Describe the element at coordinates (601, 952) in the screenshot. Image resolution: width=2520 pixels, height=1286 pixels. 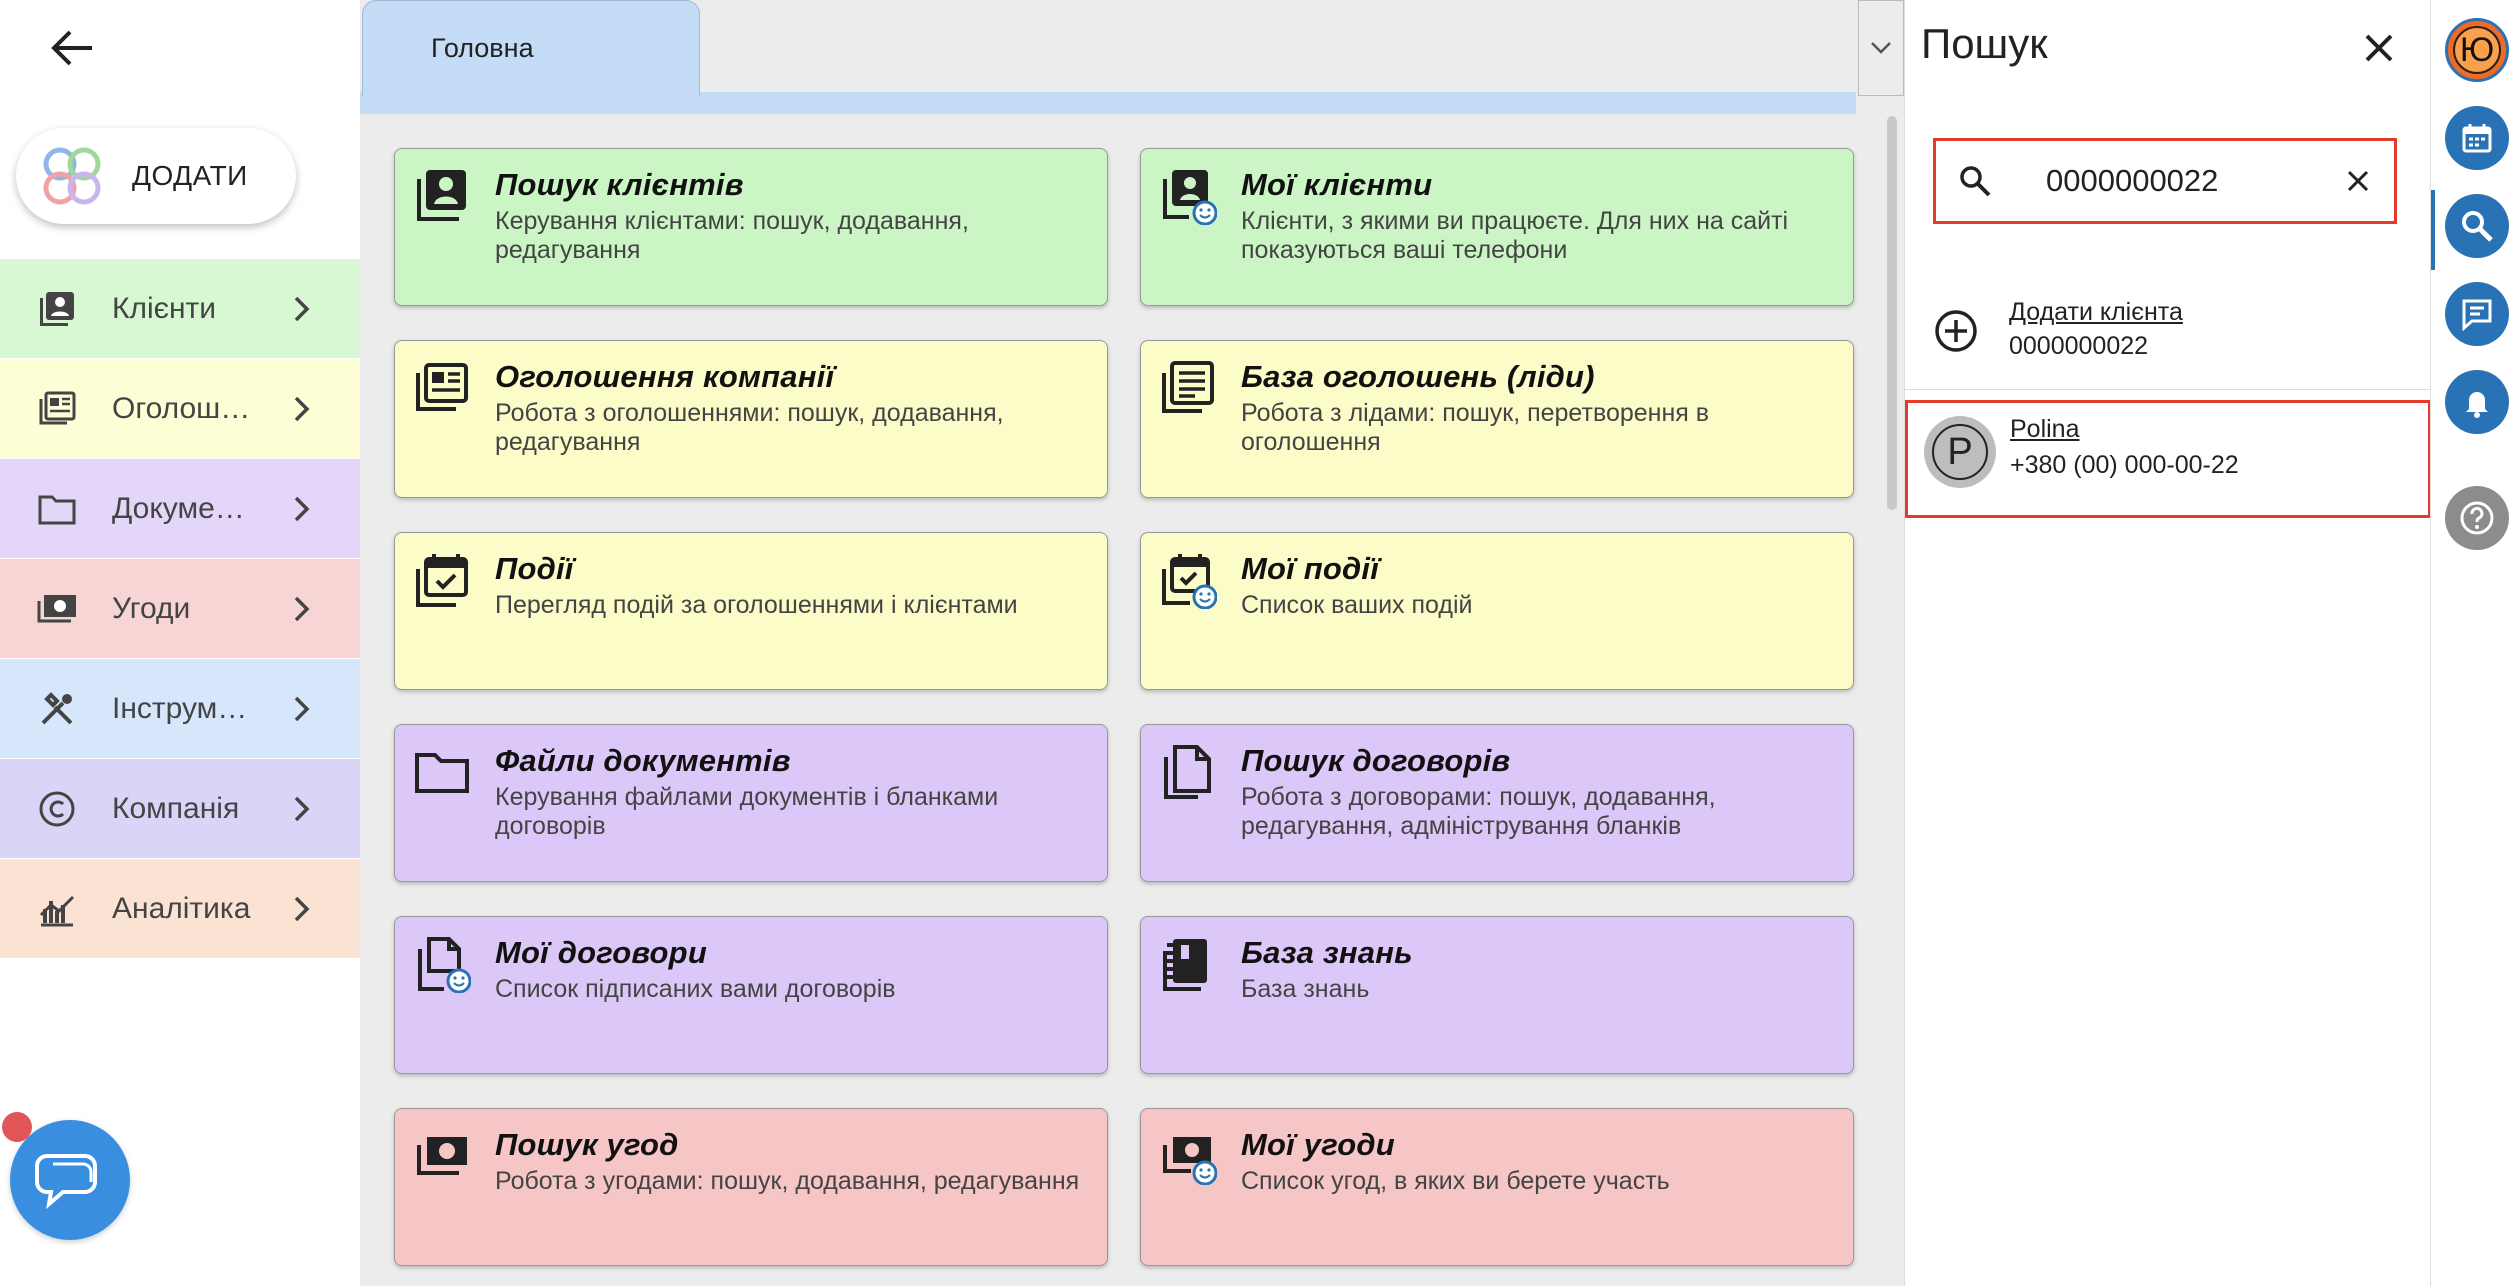
I see `card-title: Мої договори` at that location.